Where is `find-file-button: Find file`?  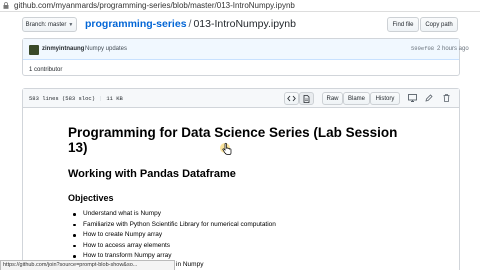 find-file-button: Find file is located at coordinates (403, 24).